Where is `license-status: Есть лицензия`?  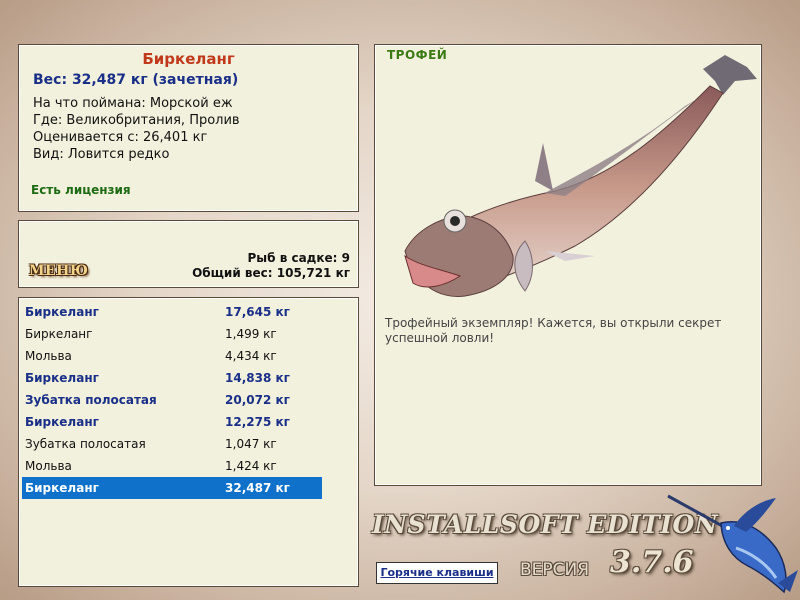 license-status: Есть лицензия is located at coordinates (81, 190).